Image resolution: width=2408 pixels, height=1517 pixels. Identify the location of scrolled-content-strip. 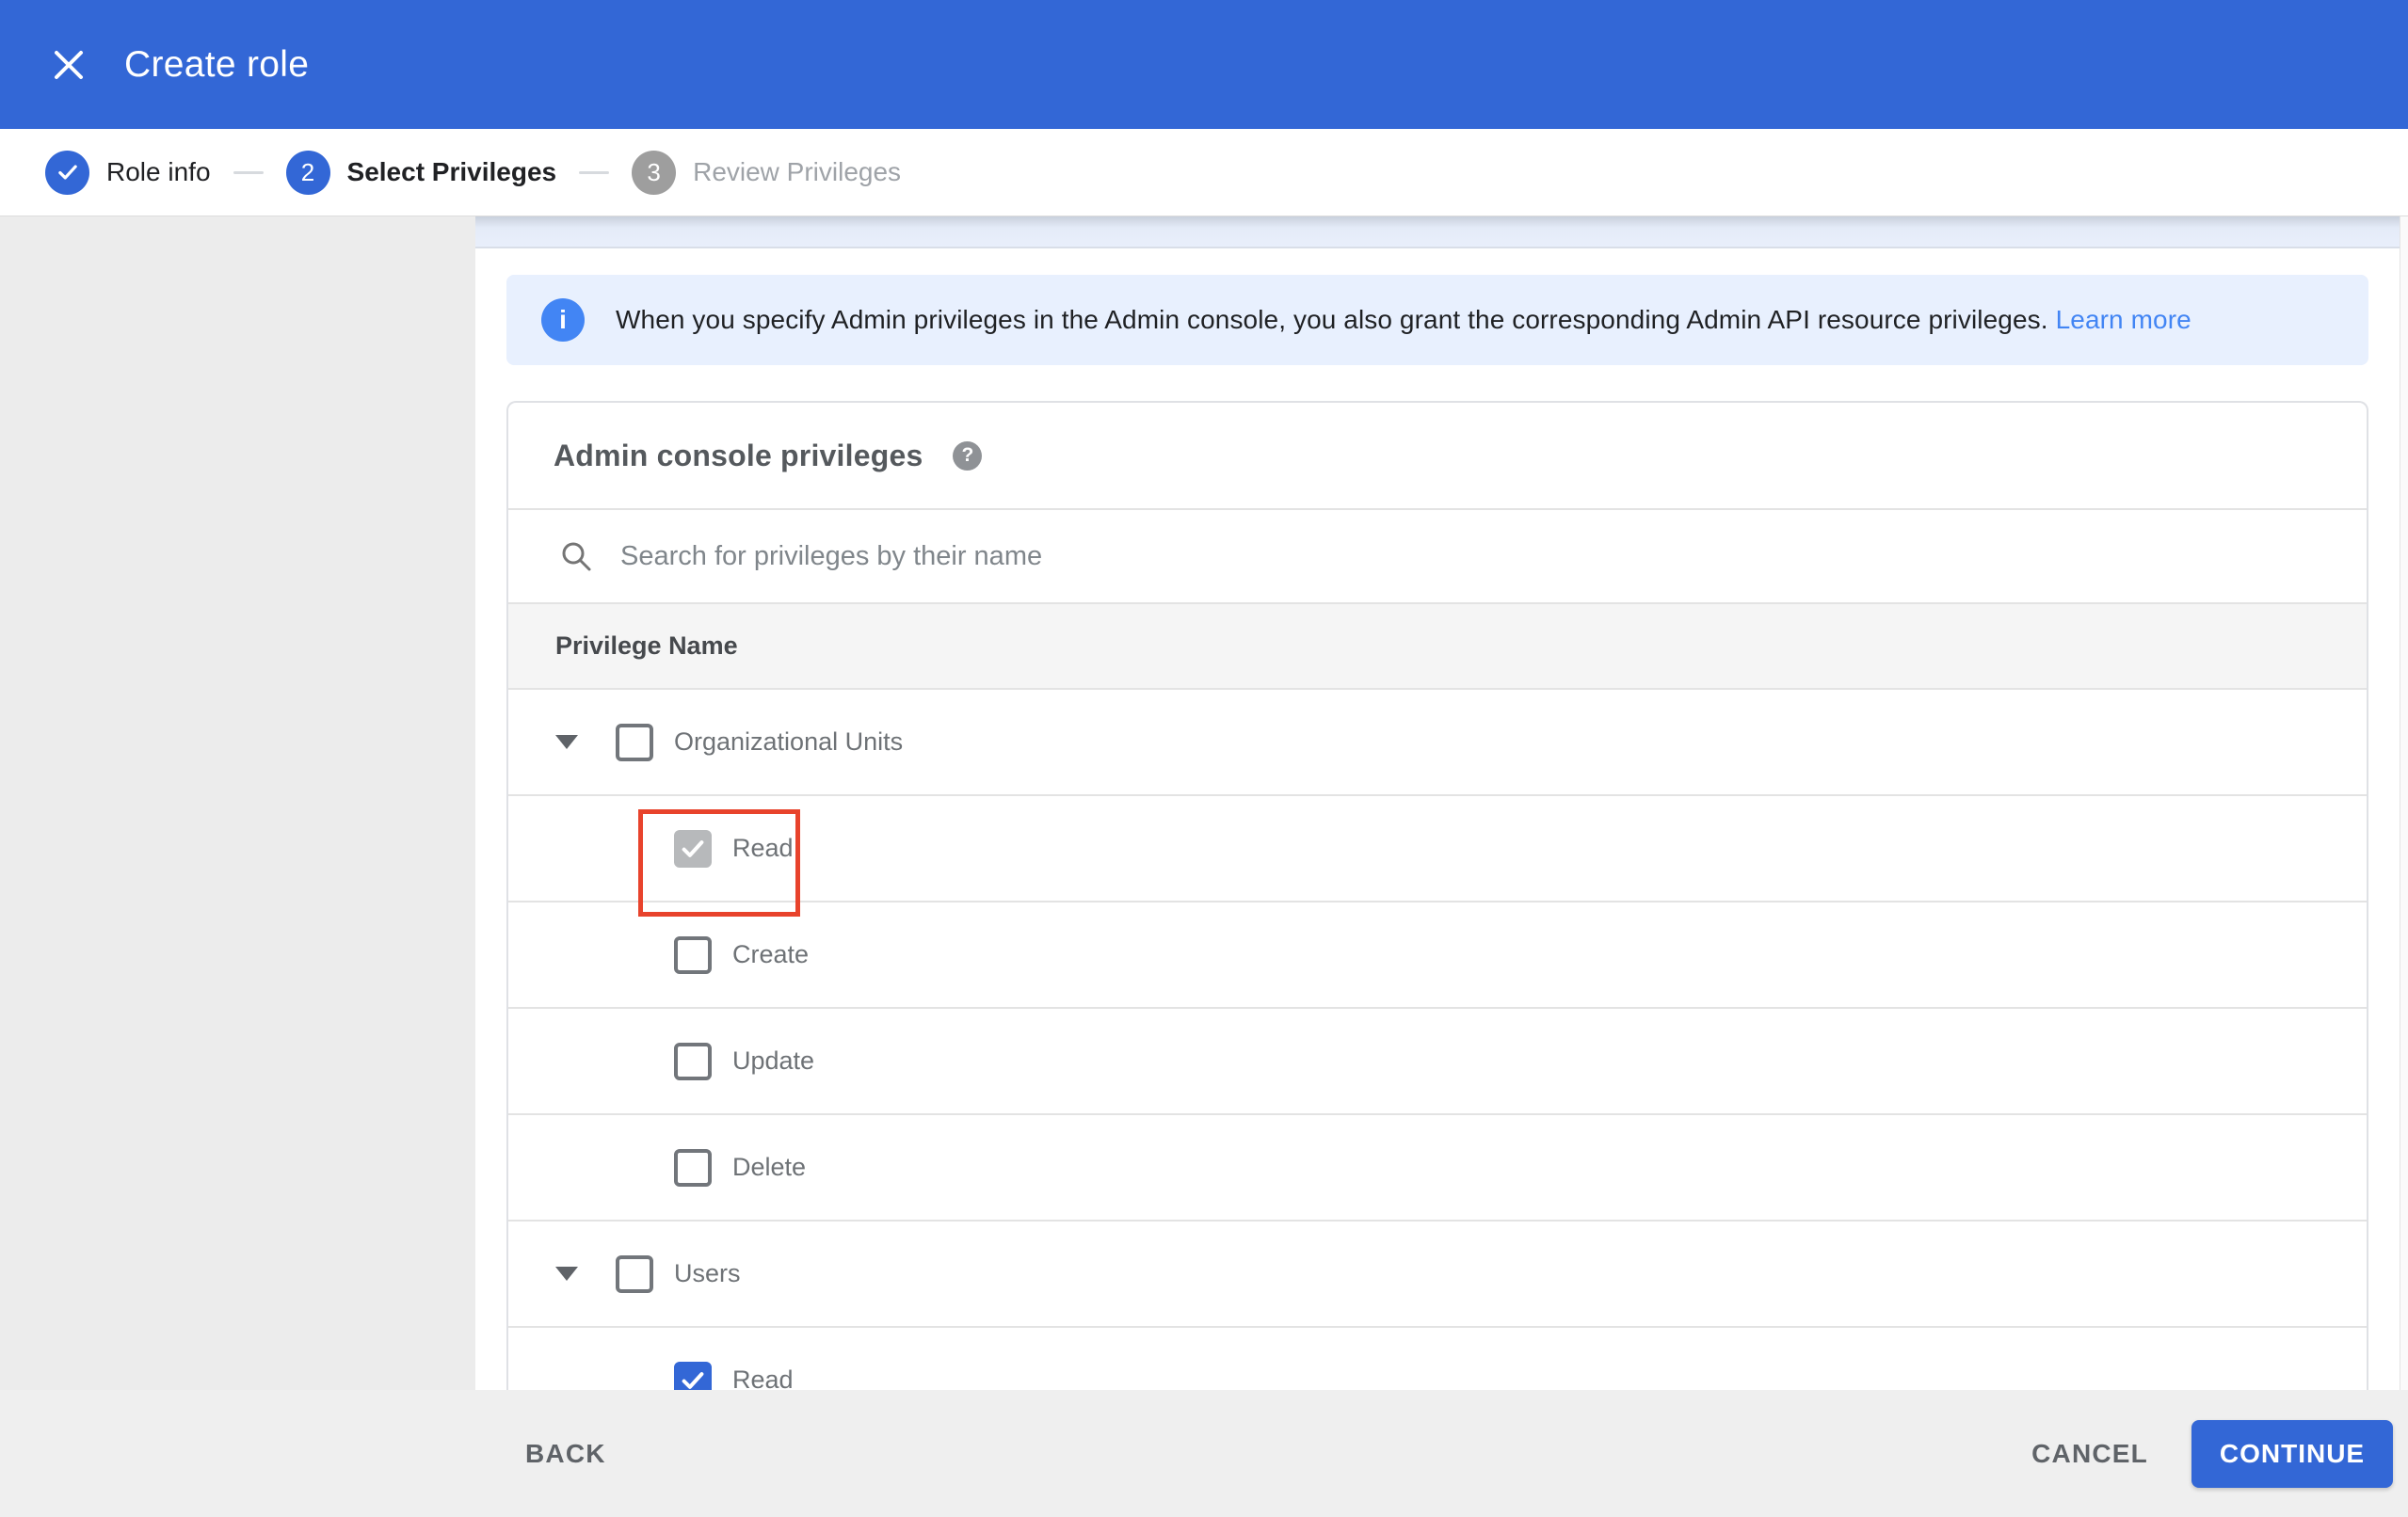
(1441, 232).